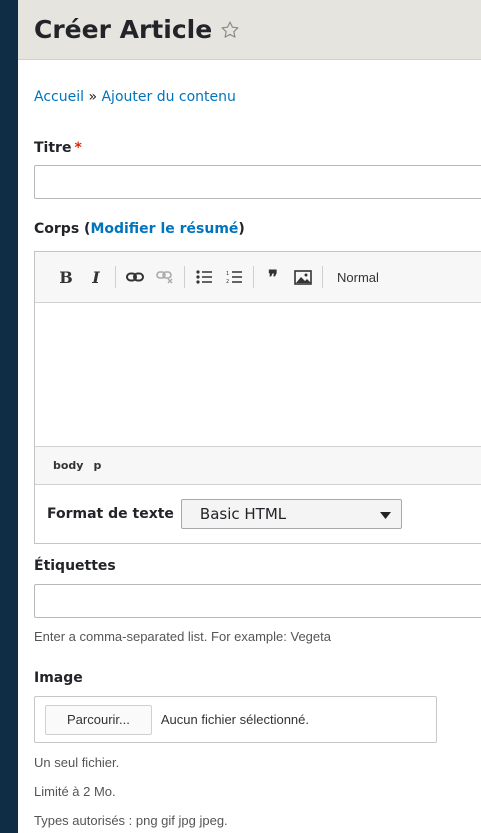 Image resolution: width=481 pixels, height=833 pixels. I want to click on tags-label: Étiquettes, so click(75, 566).